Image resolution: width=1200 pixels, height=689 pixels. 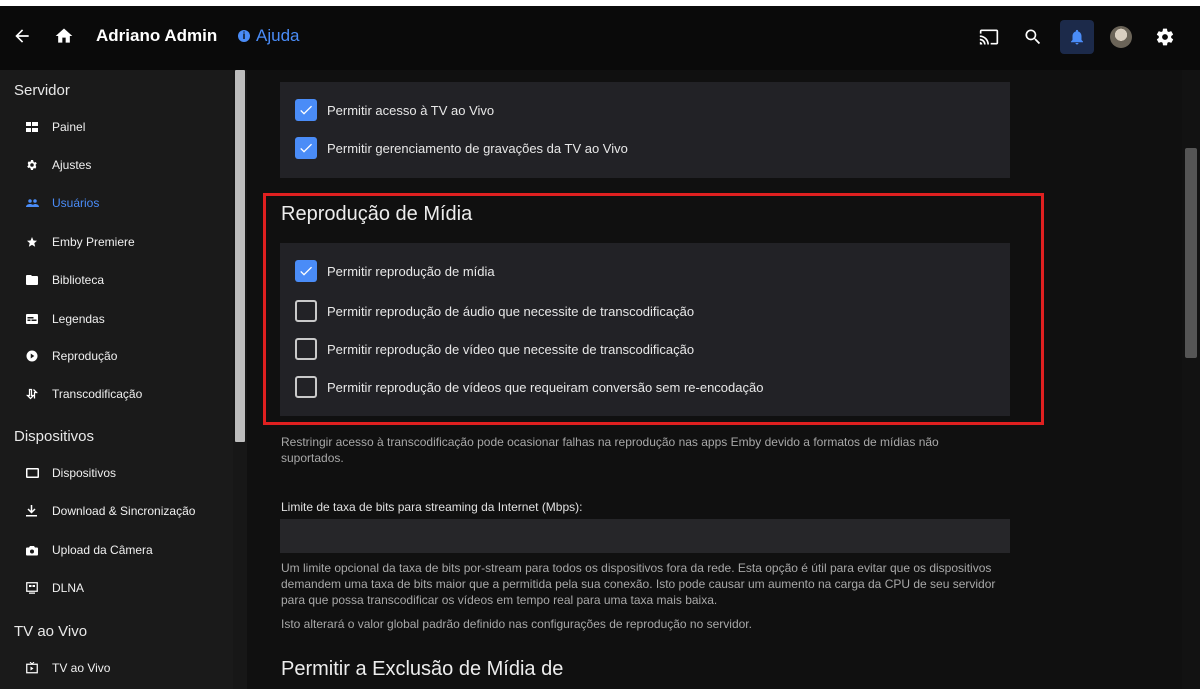 What do you see at coordinates (22, 36) in the screenshot?
I see `back-arrow-icon` at bounding box center [22, 36].